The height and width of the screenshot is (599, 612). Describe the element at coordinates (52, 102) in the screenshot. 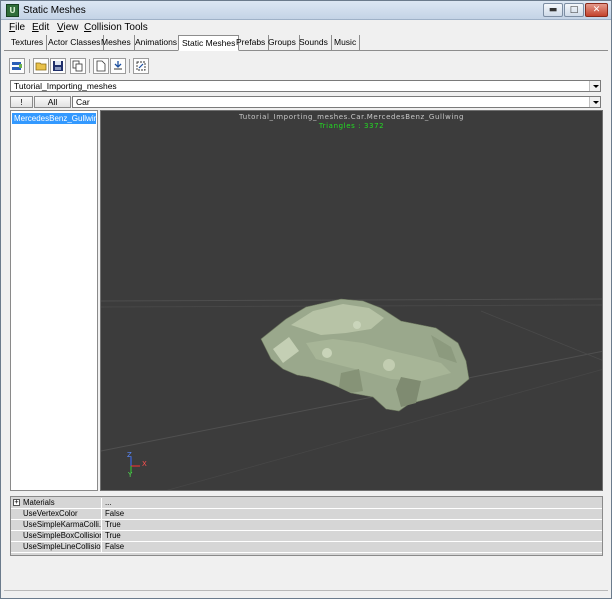

I see `show-all-button: All` at that location.